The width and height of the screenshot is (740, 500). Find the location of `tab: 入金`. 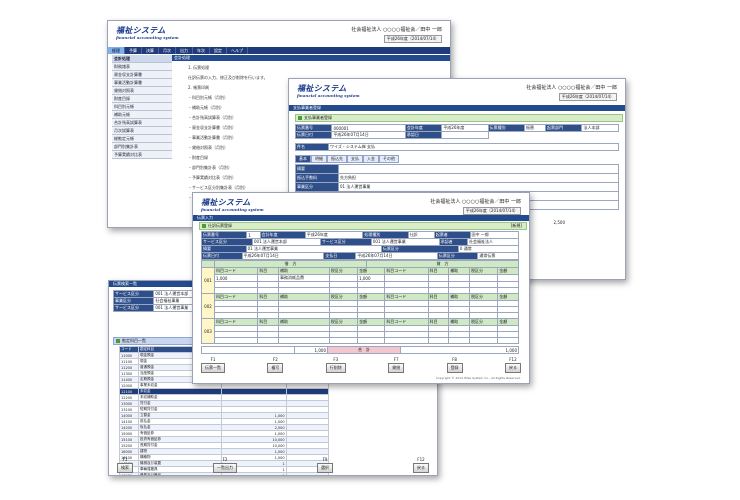

tab: 入金 is located at coordinates (371, 159).